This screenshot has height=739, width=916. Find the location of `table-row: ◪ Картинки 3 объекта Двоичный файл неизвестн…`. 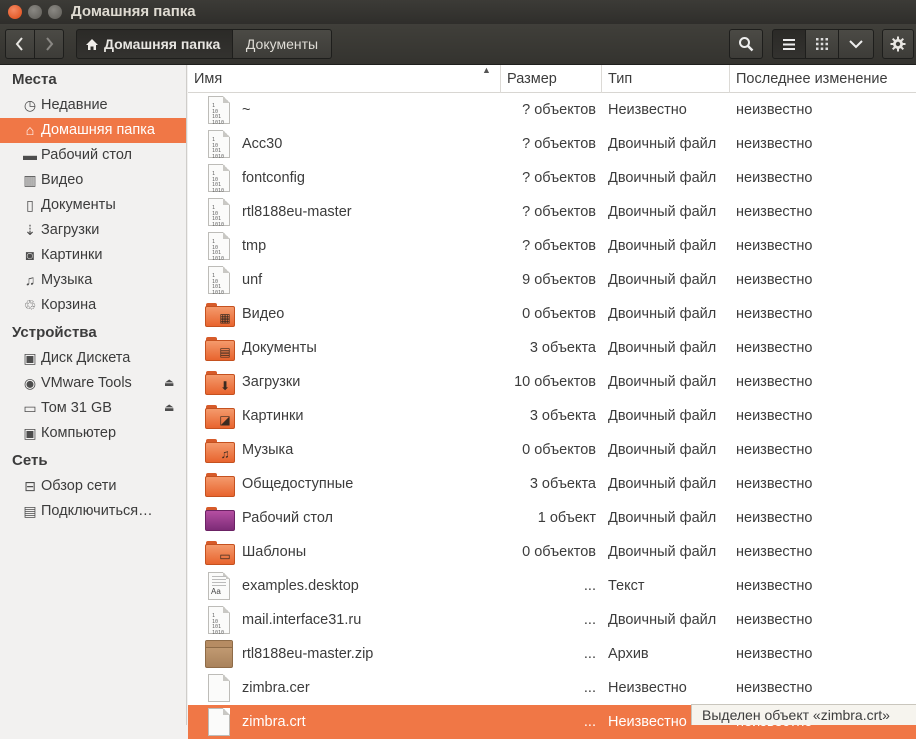

table-row: ◪ Картинки 3 объекта Двоичный файл неизвестн… is located at coordinates (552, 416).